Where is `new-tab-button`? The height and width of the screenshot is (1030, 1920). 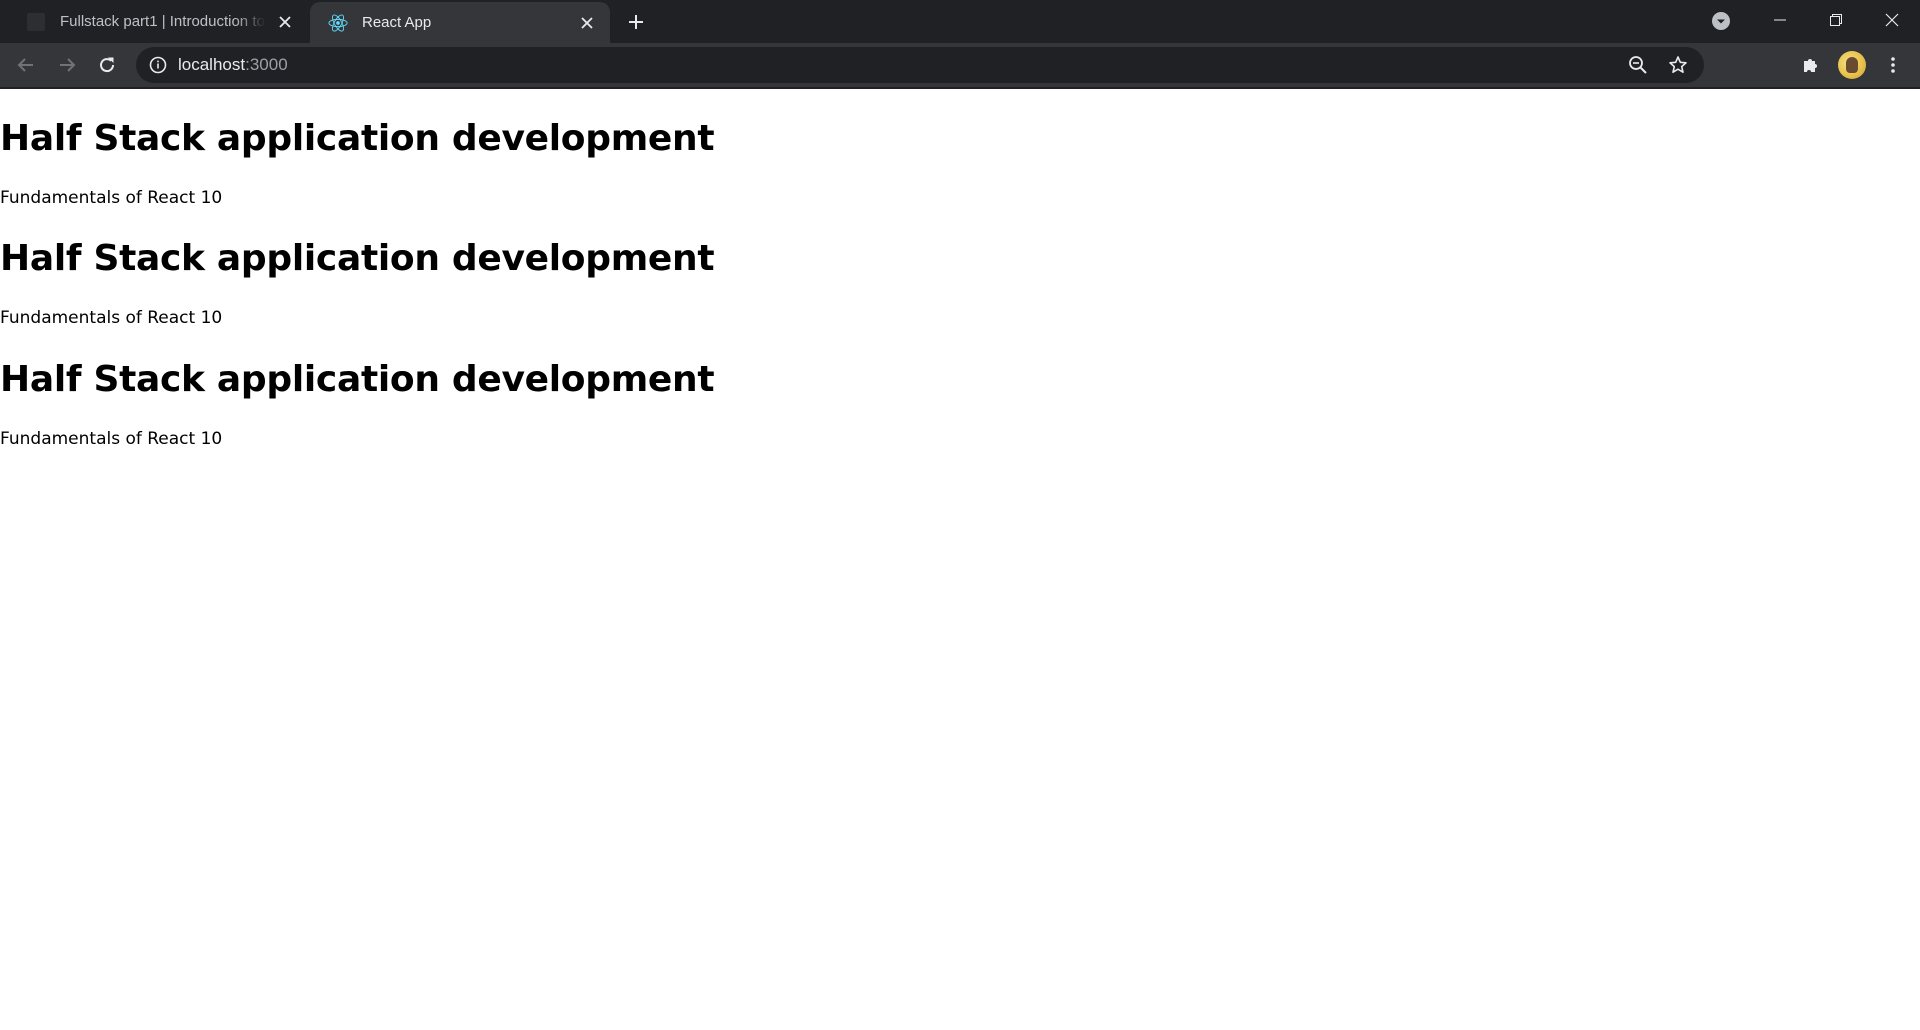 new-tab-button is located at coordinates (636, 22).